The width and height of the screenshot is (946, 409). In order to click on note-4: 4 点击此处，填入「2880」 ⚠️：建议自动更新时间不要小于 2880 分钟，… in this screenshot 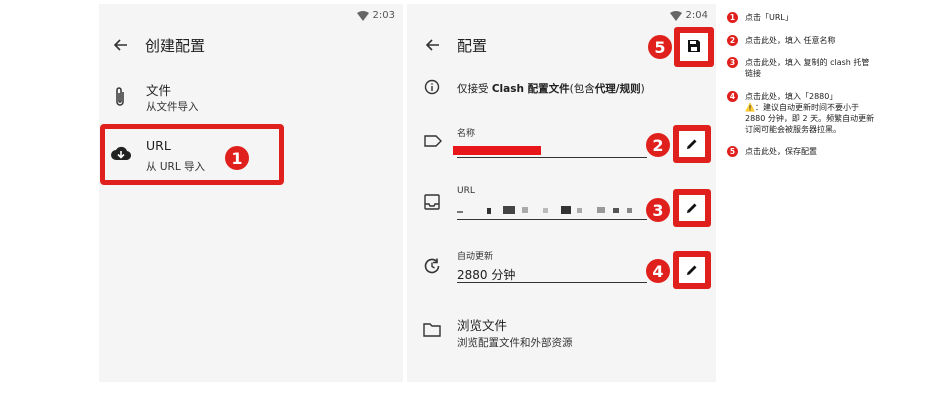, I will do `click(800, 113)`.